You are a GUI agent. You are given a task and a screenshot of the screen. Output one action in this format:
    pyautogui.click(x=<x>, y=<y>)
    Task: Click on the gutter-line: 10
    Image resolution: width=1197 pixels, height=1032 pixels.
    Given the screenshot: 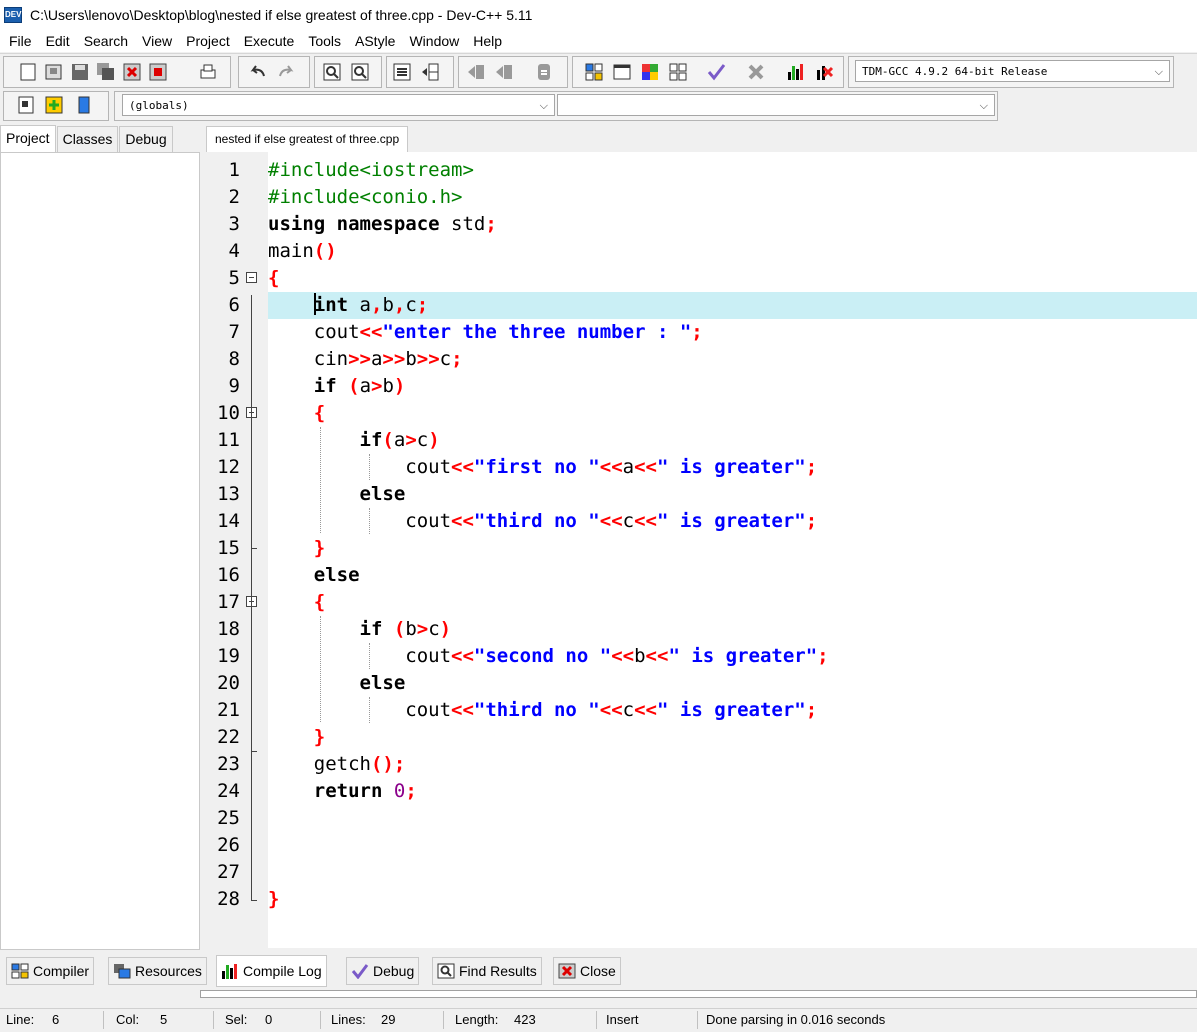 What is the action you would take?
    pyautogui.click(x=237, y=413)
    